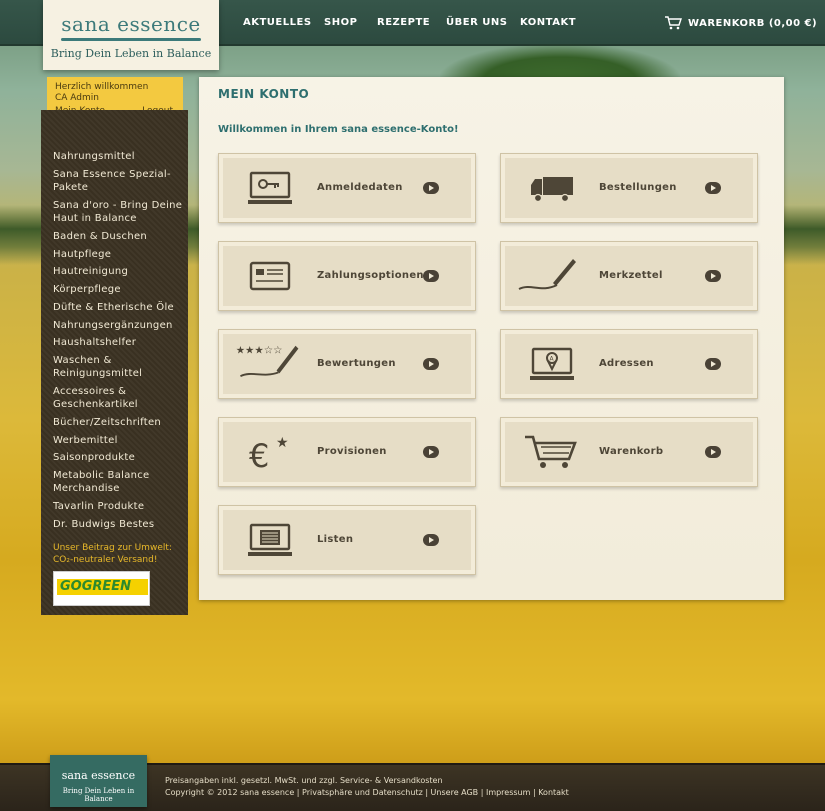  What do you see at coordinates (118, 325) in the screenshot?
I see `category-item: Nahrungsergänzungen` at bounding box center [118, 325].